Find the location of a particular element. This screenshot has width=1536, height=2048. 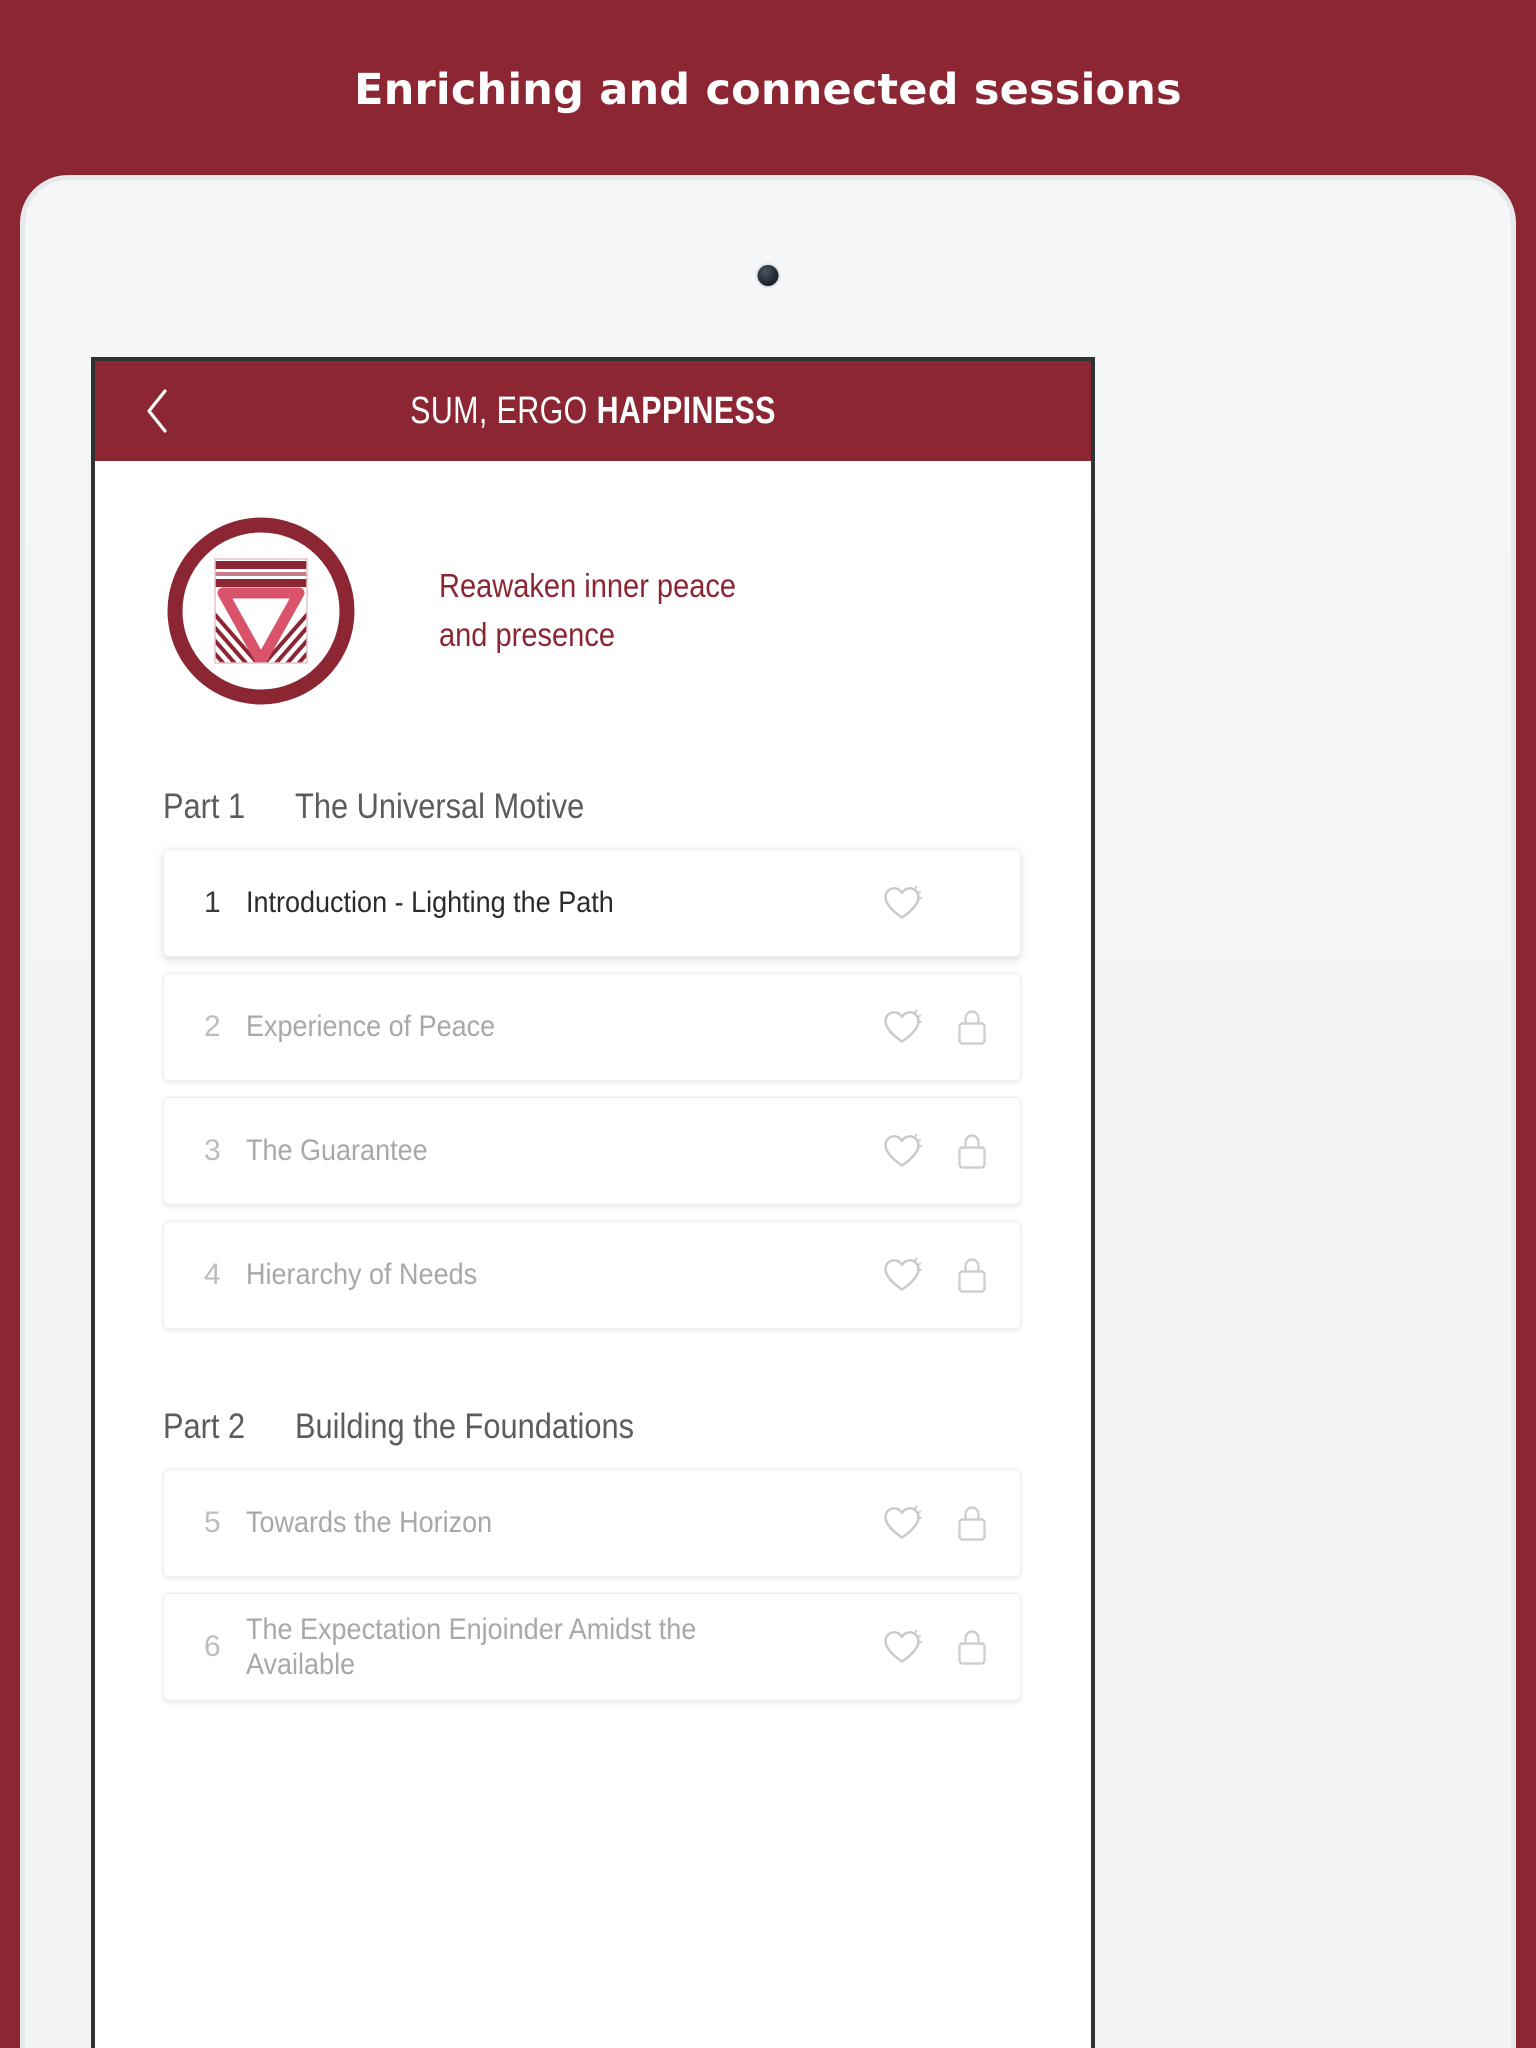

brand-block: Reawaken inner peace and presence is located at coordinates (593, 585).